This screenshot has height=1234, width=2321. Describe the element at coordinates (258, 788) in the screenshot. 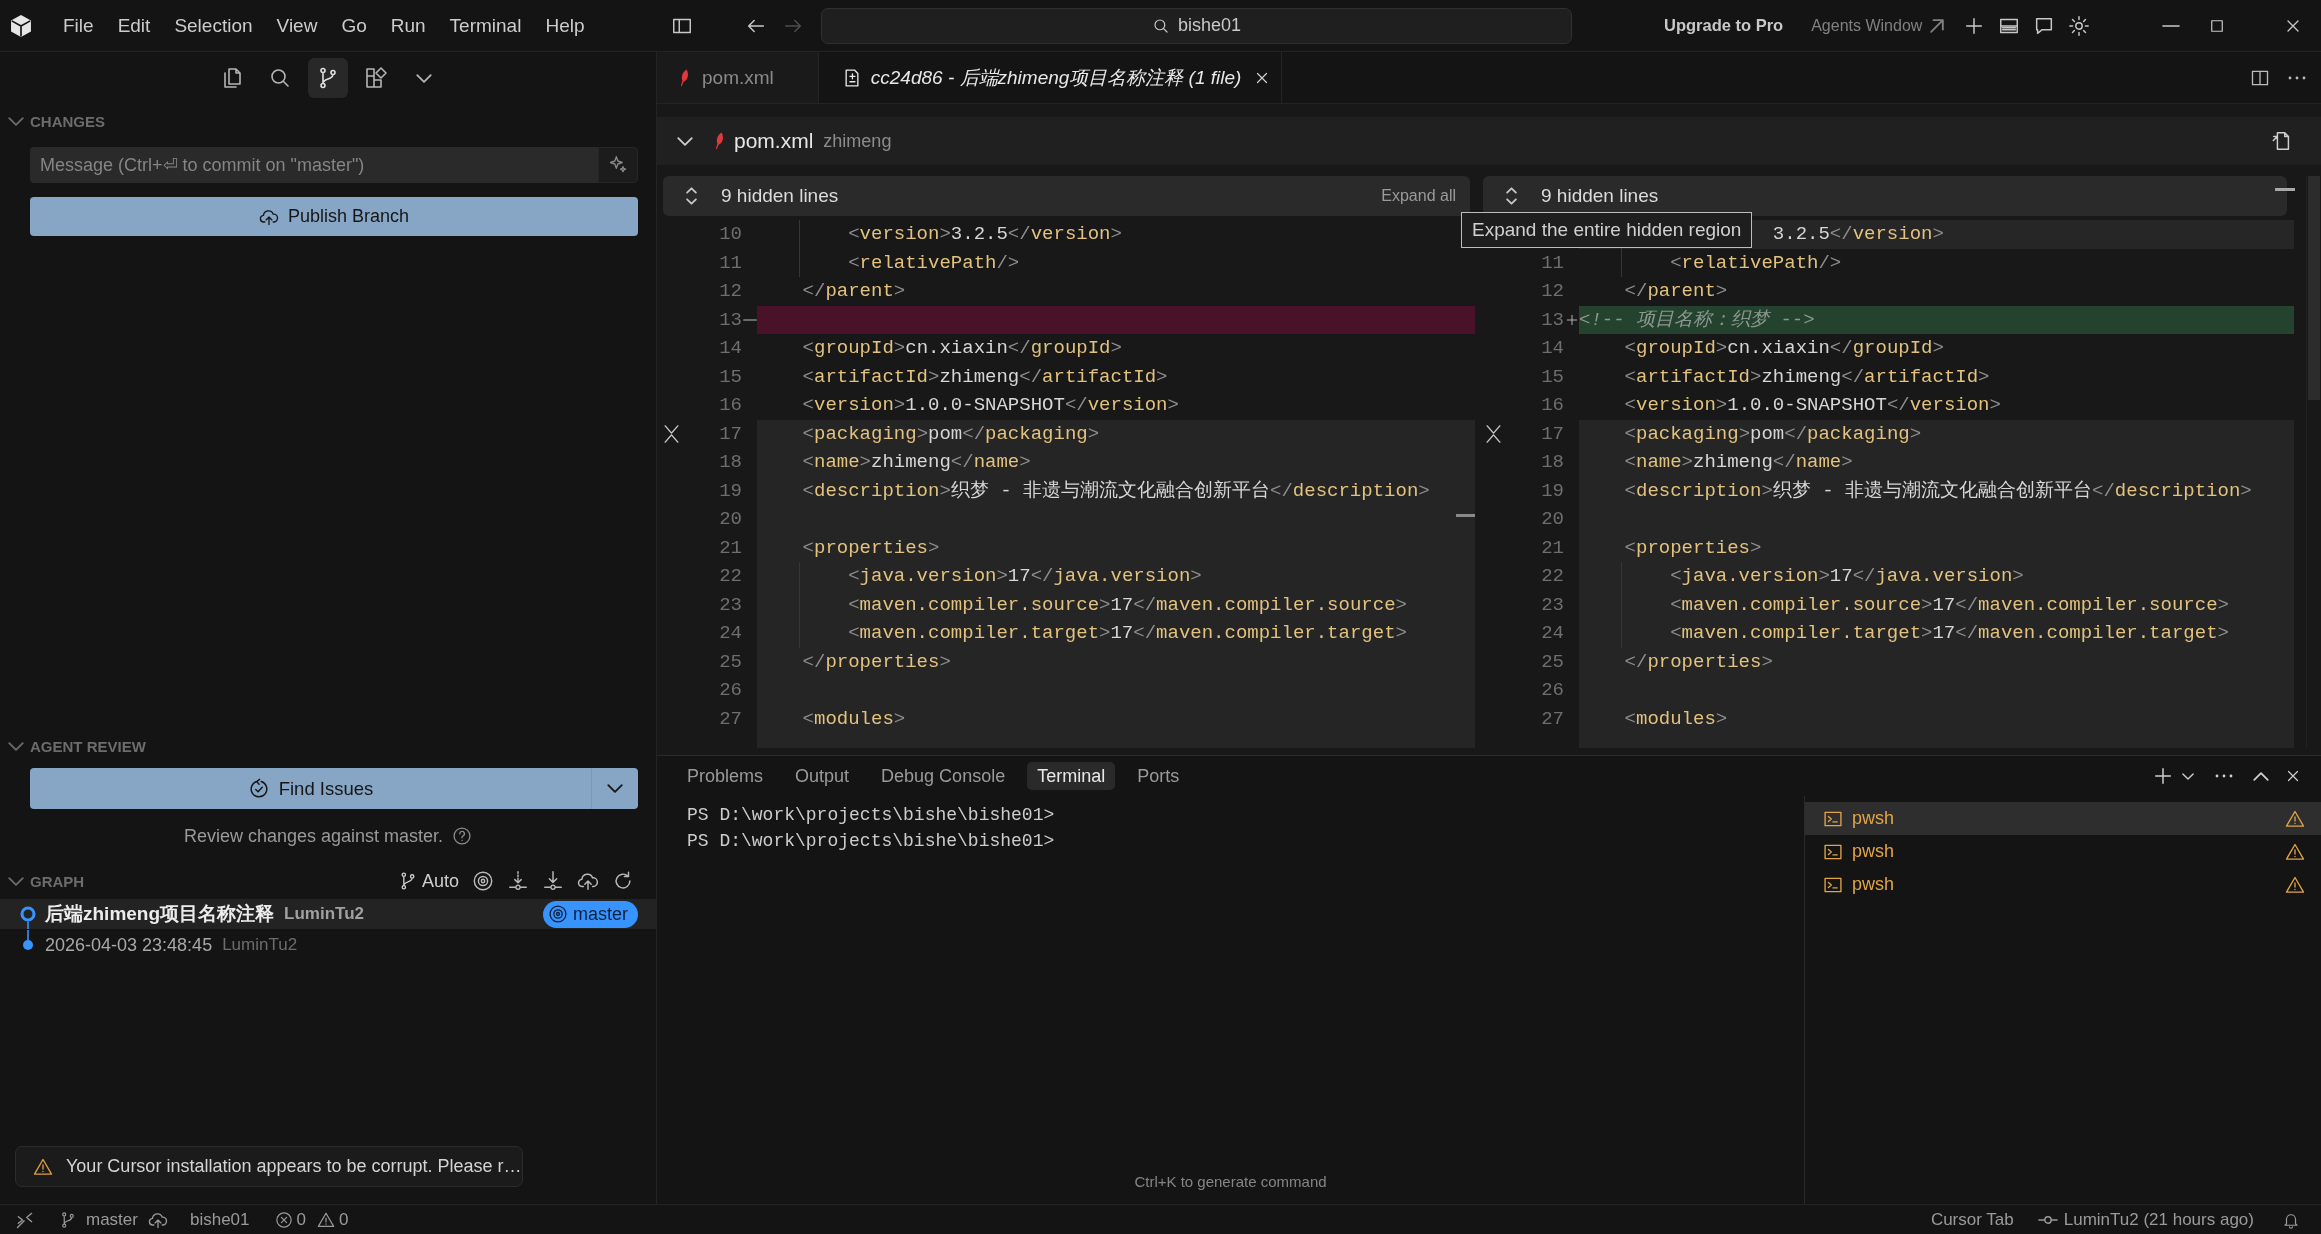

I see `circular-check-icon` at that location.